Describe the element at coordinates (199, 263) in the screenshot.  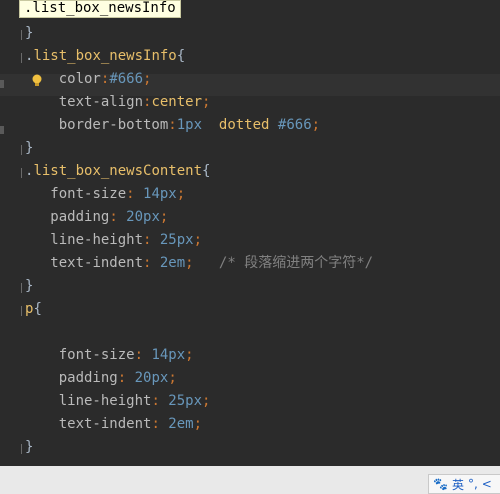
I see `code-line: text-indent: 2em; /* 段落缩进两个字符*/` at that location.